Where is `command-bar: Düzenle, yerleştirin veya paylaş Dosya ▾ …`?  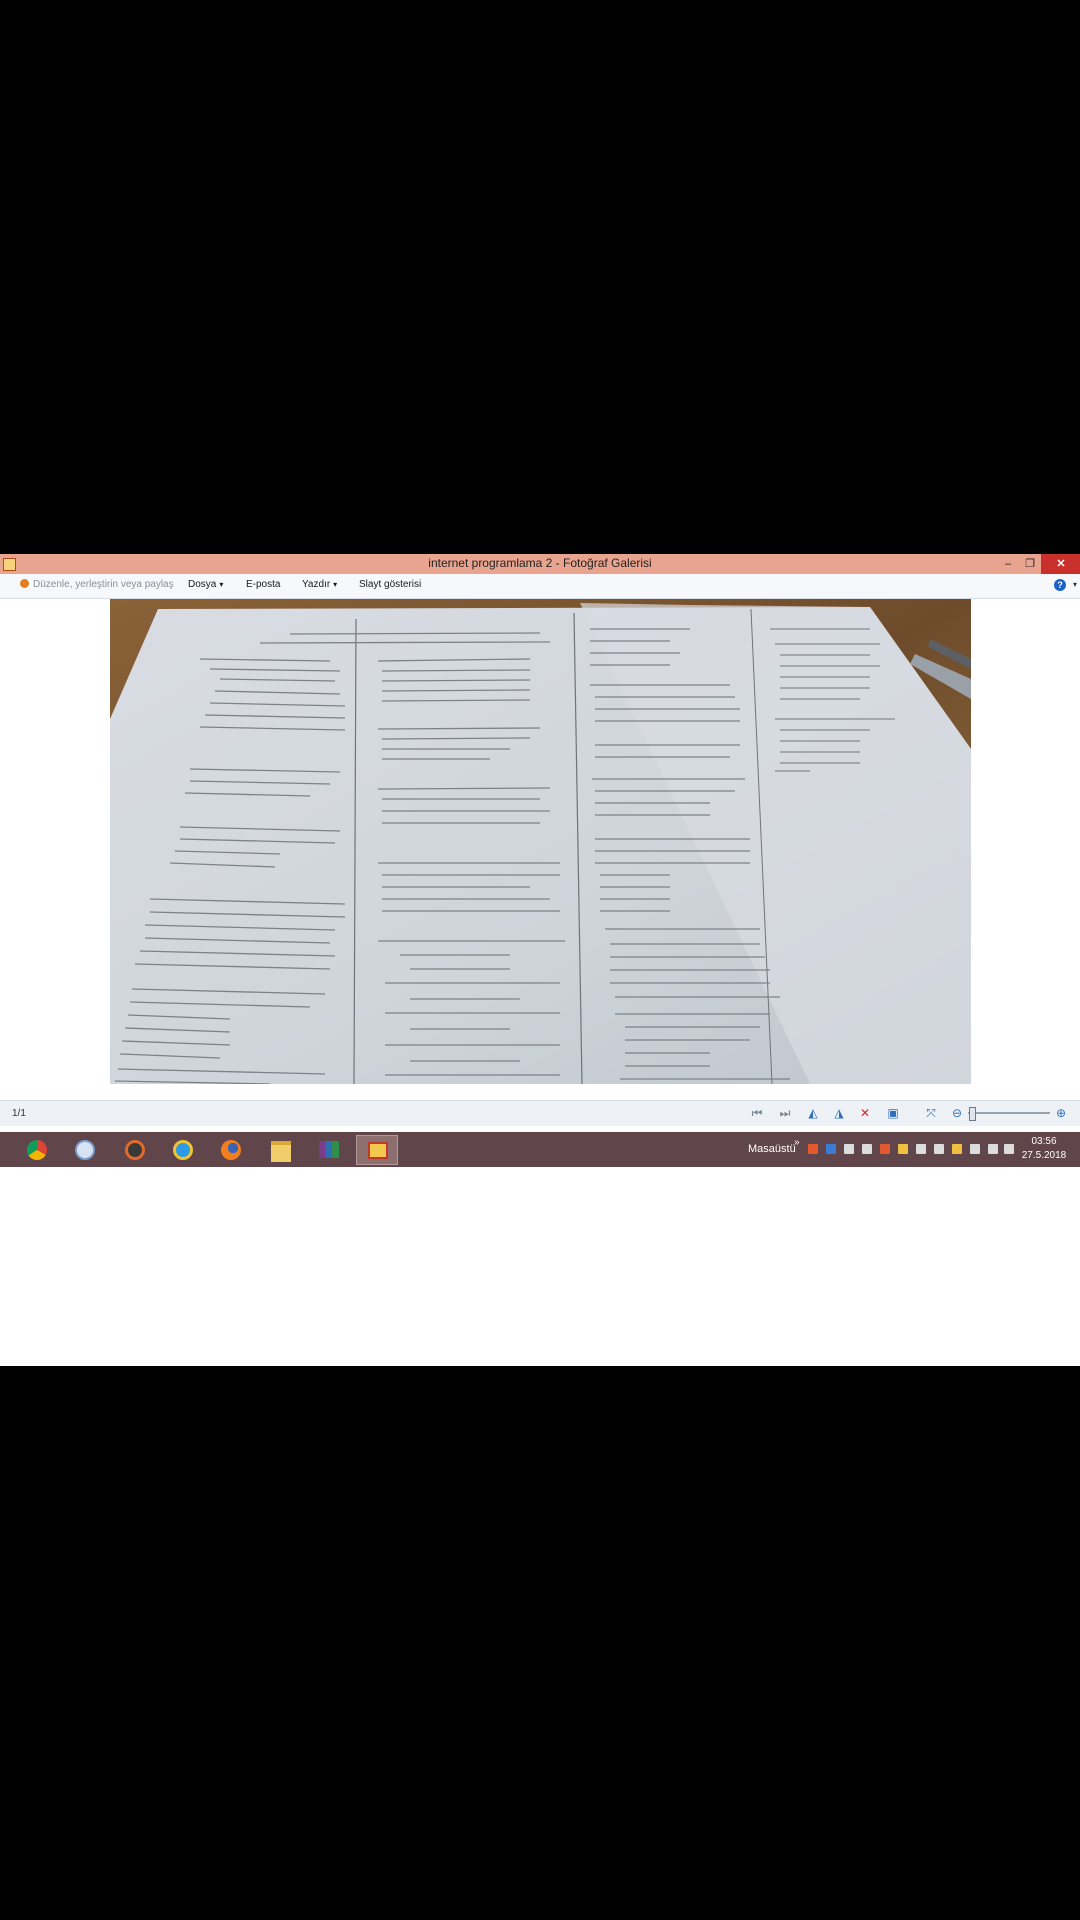
command-bar: Düzenle, yerleştirin veya paylaş Dosya ▾ … is located at coordinates (540, 586).